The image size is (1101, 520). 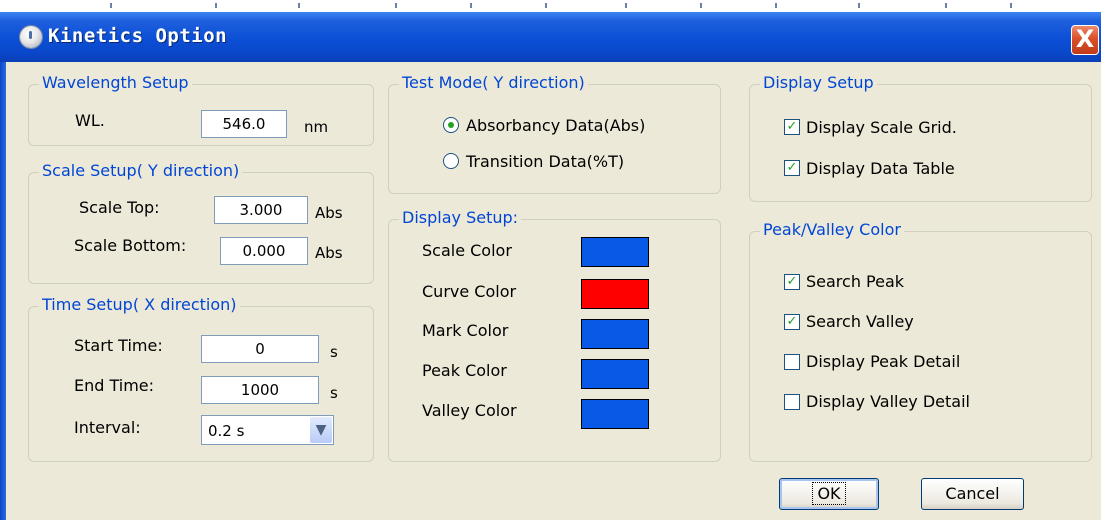 I want to click on end-time-unit: s, so click(x=334, y=393).